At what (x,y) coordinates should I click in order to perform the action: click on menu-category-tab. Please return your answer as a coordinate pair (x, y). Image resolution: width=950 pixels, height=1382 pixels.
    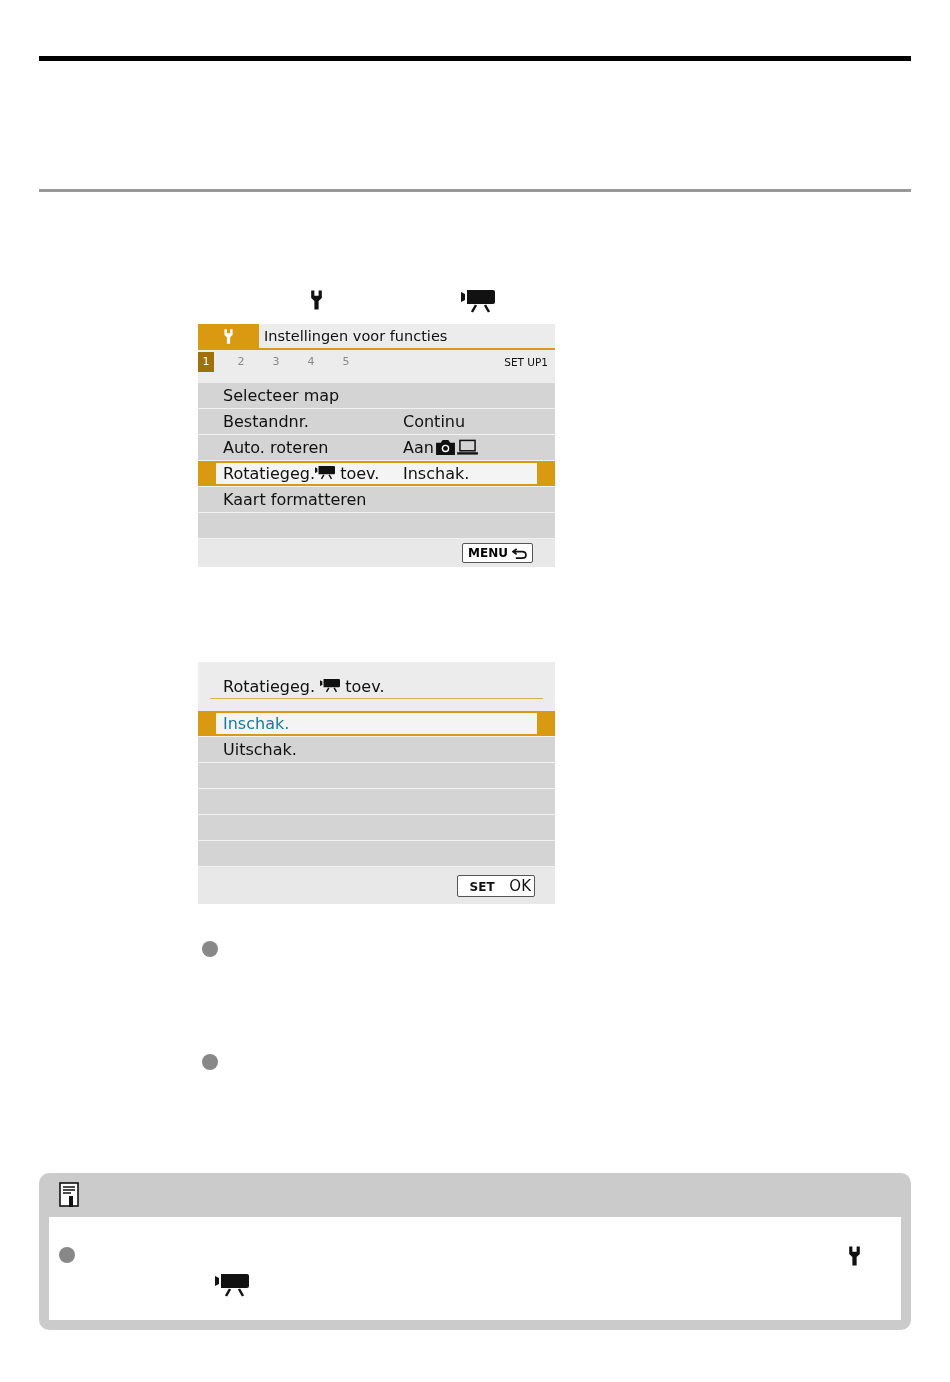
    Looking at the image, I should click on (228, 336).